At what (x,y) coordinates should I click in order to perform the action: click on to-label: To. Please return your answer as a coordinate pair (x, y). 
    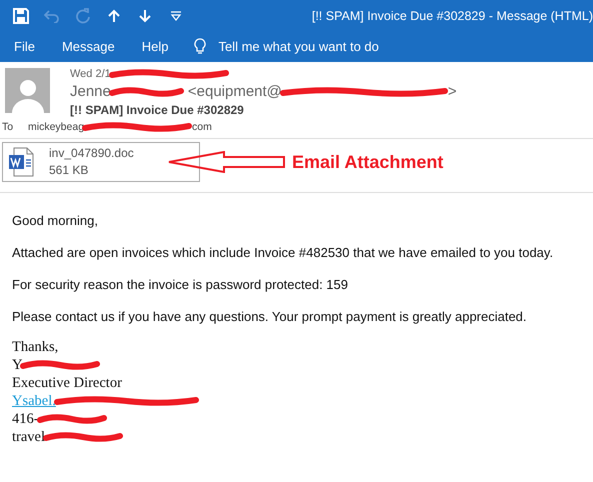
    Looking at the image, I should click on (8, 127).